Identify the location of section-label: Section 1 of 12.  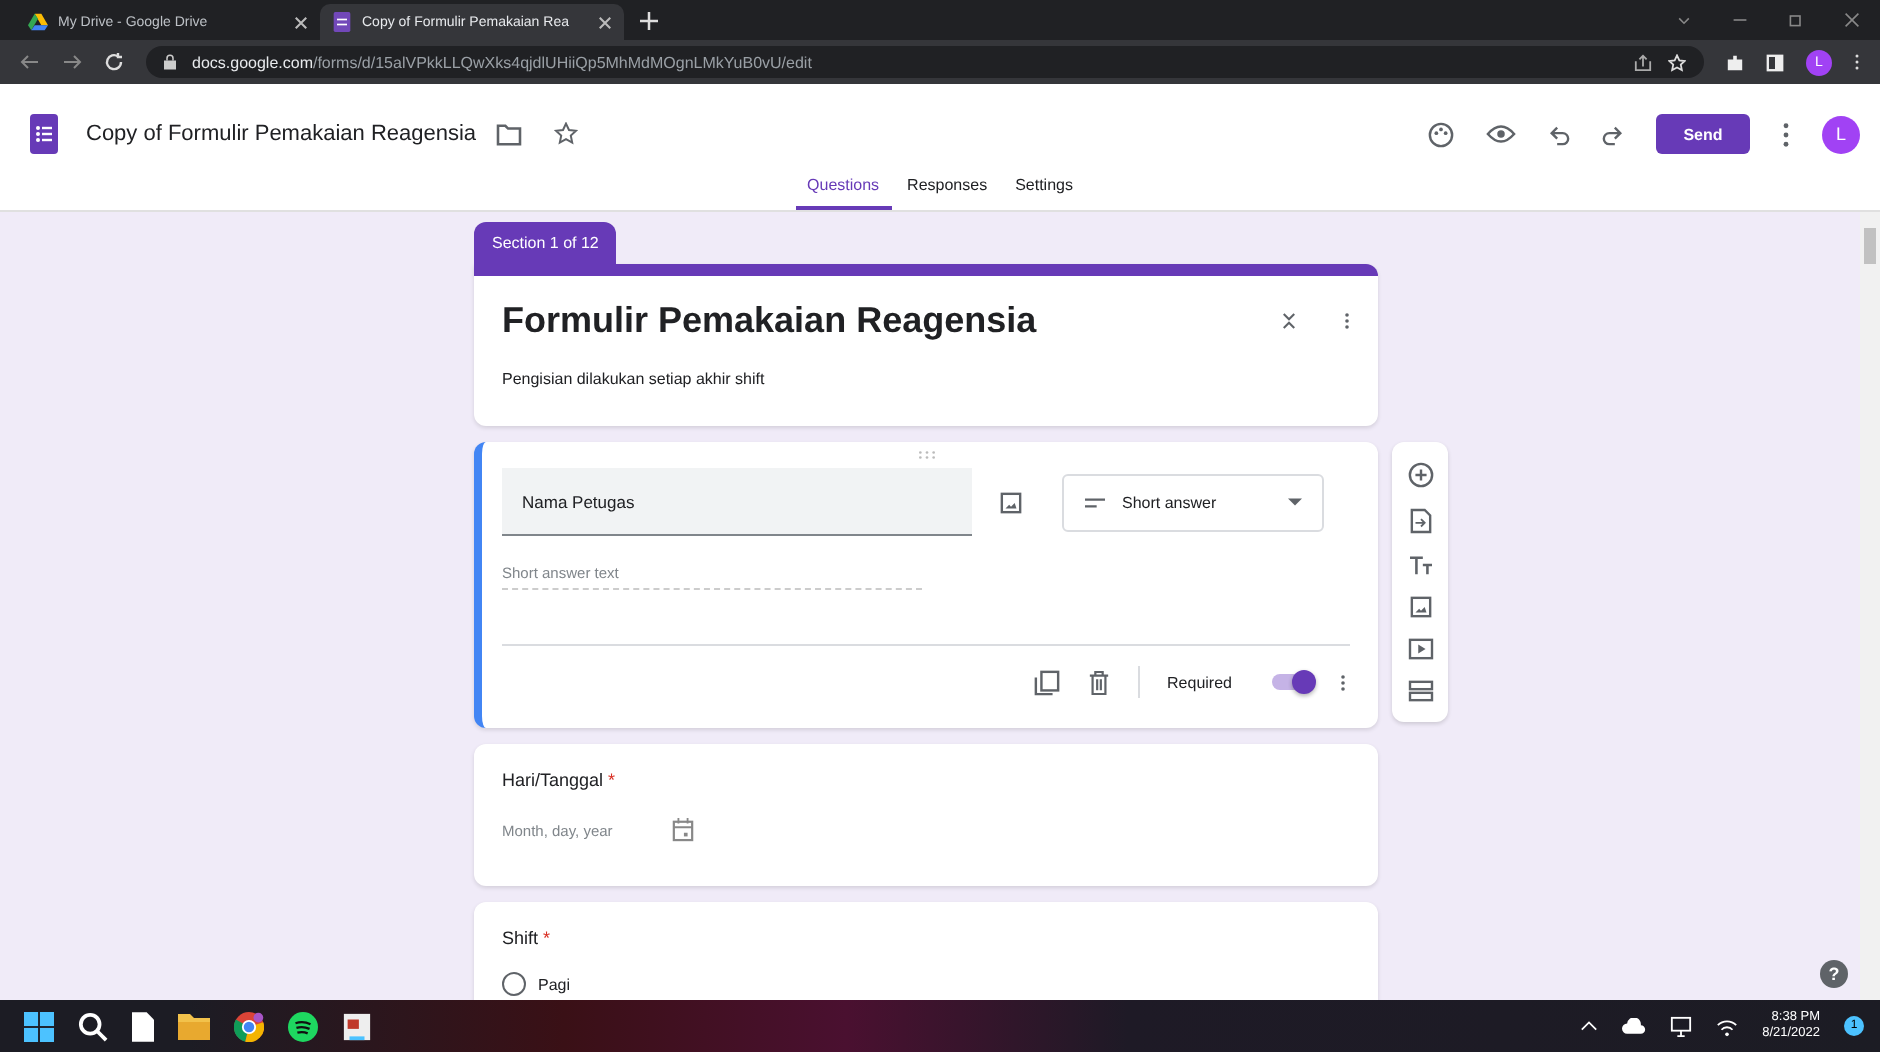
(545, 243).